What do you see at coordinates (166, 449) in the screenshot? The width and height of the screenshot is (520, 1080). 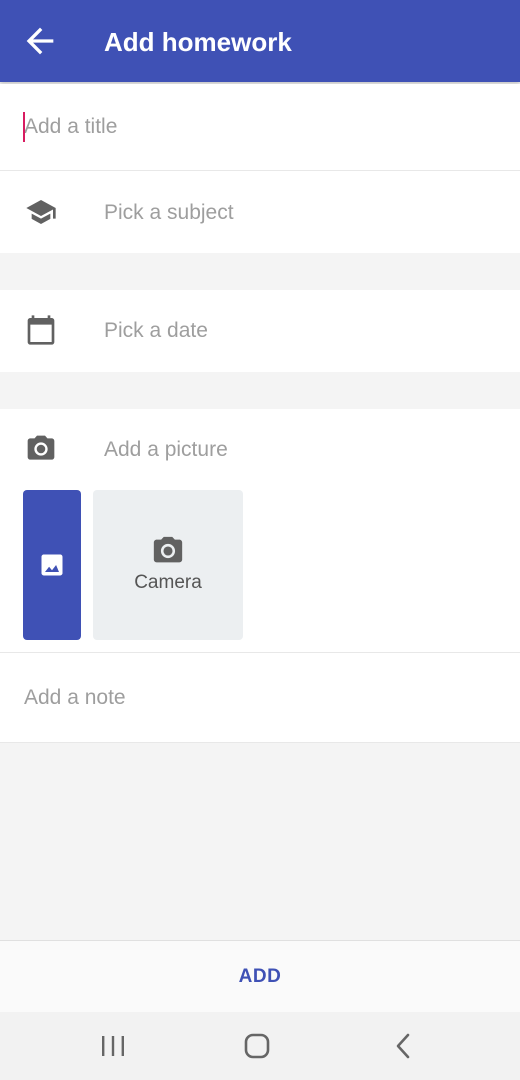 I see `picture-label: Add a picture` at bounding box center [166, 449].